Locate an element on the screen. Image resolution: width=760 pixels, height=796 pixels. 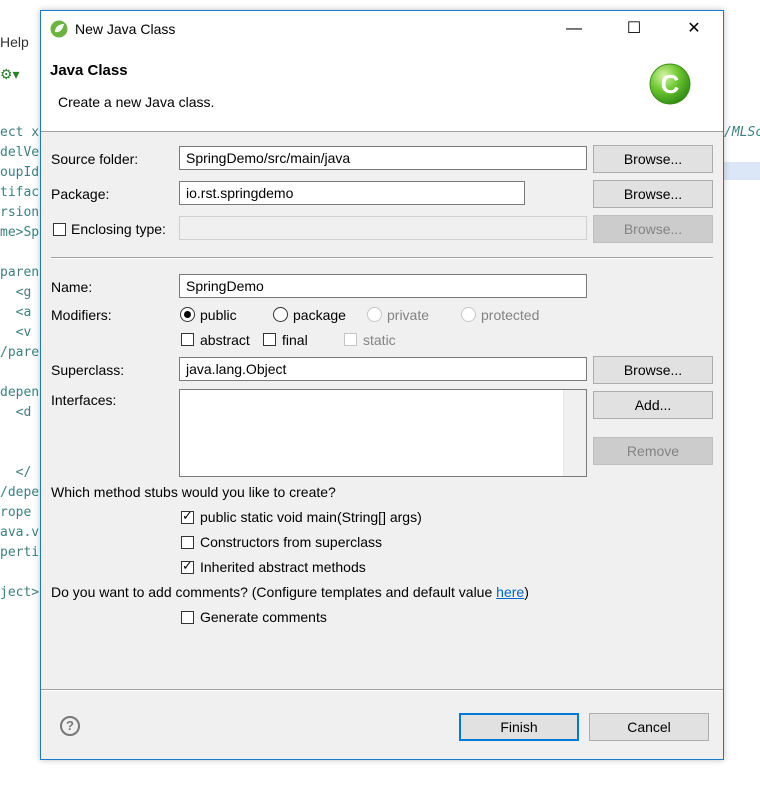
background-code-line: /pare is located at coordinates (20, 352).